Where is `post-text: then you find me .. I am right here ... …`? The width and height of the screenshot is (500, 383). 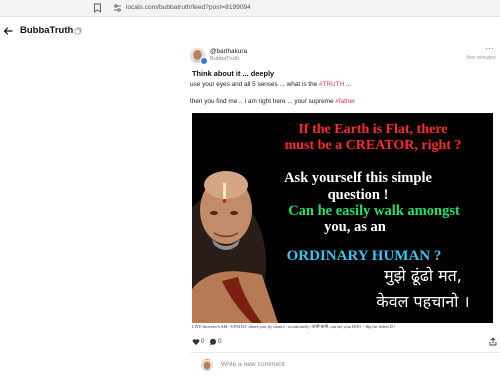
post-text: then you find me .. I am right here ... … is located at coordinates (263, 101).